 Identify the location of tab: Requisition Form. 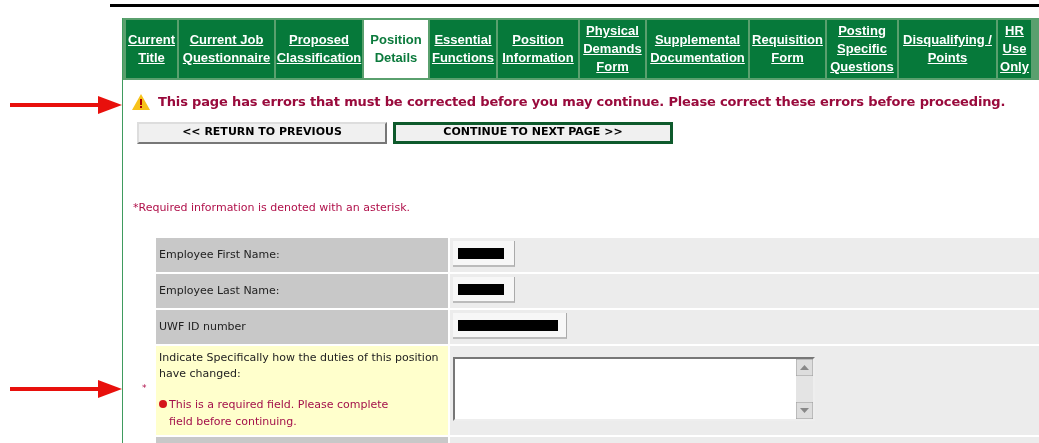
(787, 49).